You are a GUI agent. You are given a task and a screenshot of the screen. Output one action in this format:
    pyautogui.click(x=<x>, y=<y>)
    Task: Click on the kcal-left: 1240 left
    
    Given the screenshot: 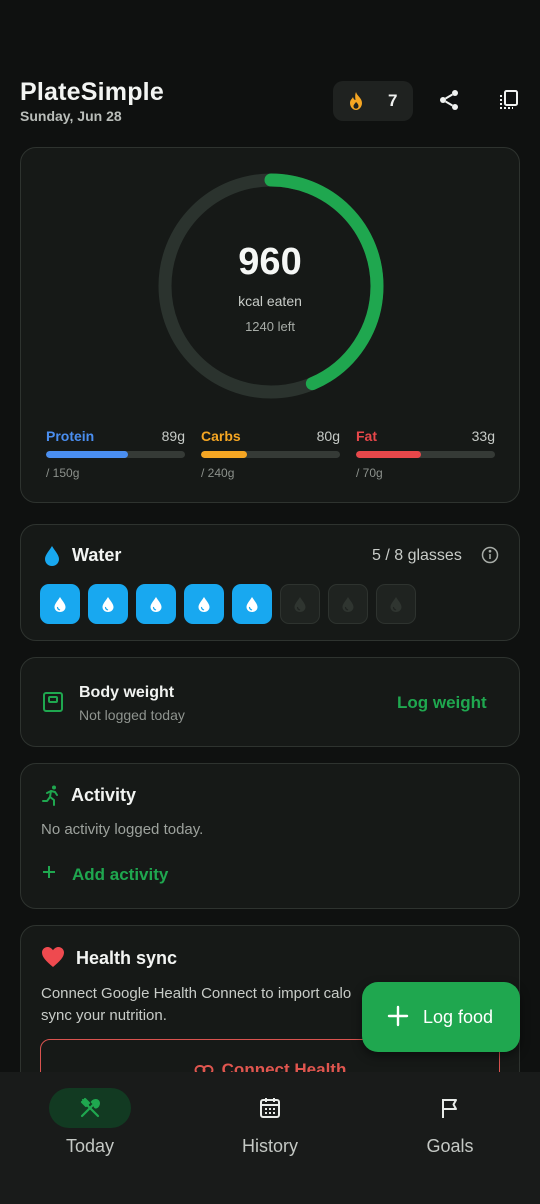 What is the action you would take?
    pyautogui.click(x=270, y=326)
    